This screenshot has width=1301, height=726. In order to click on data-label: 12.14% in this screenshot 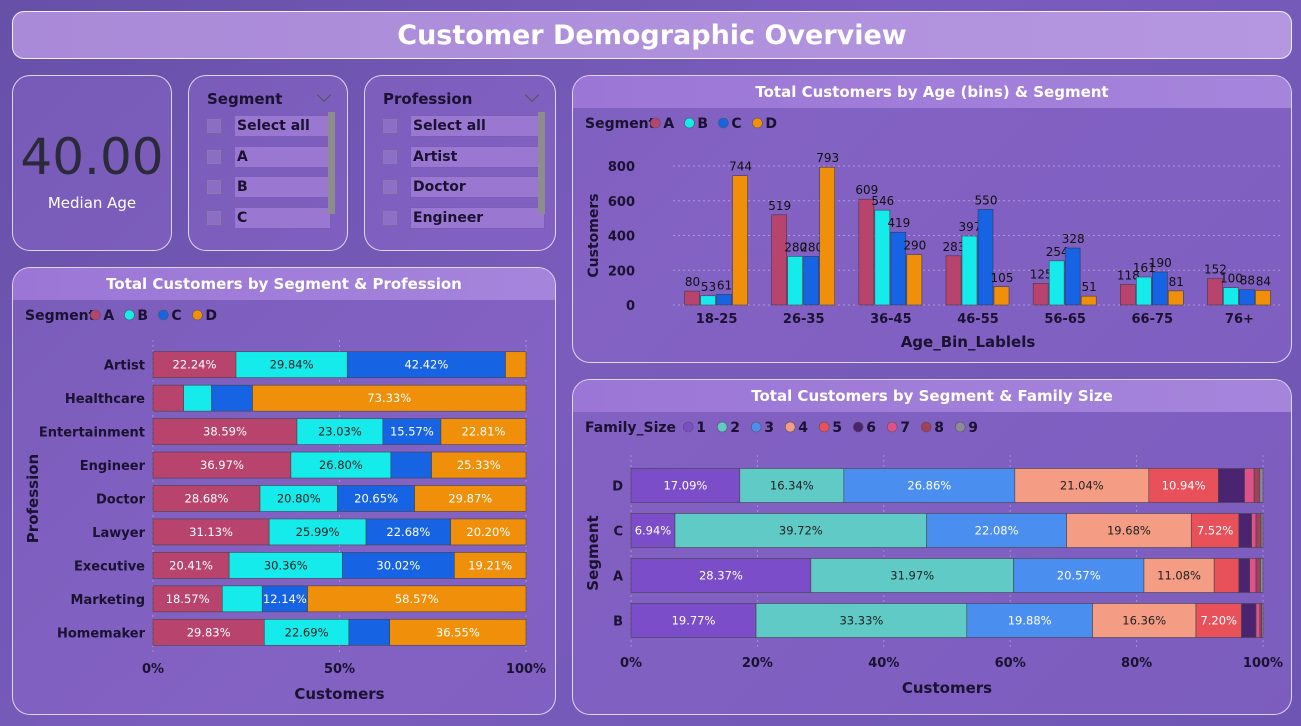, I will do `click(285, 599)`.